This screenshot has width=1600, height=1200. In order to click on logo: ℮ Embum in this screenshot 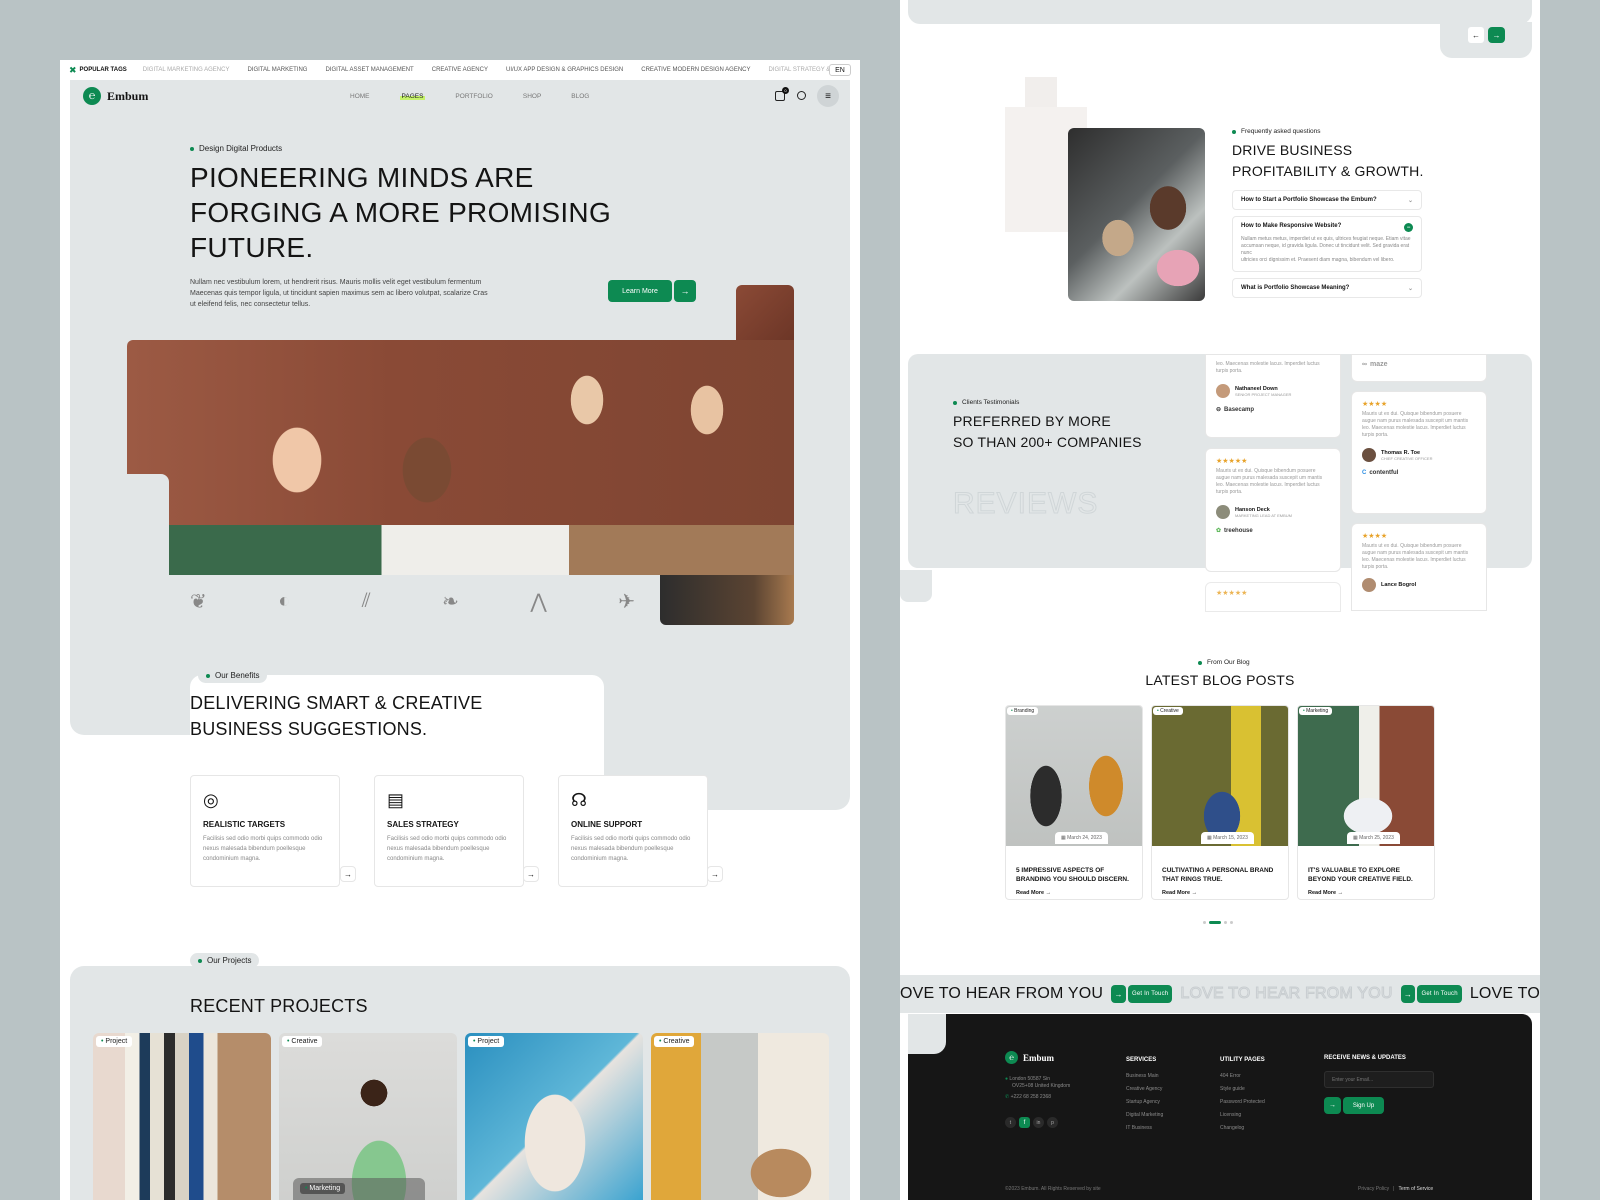, I will do `click(115, 96)`.